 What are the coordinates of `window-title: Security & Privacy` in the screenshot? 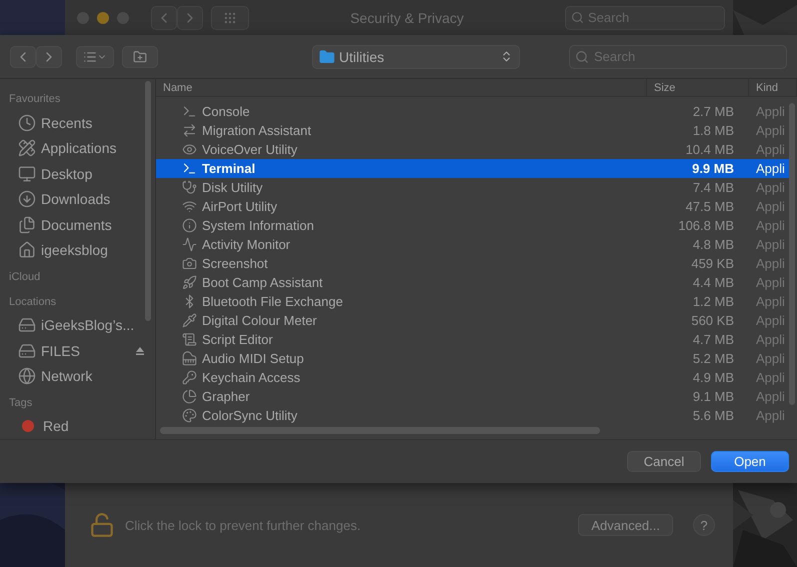 It's located at (407, 18).